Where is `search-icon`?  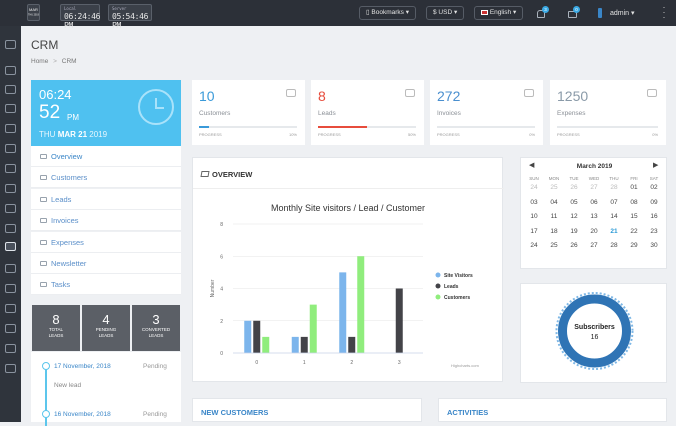
search-icon is located at coordinates (10, 44).